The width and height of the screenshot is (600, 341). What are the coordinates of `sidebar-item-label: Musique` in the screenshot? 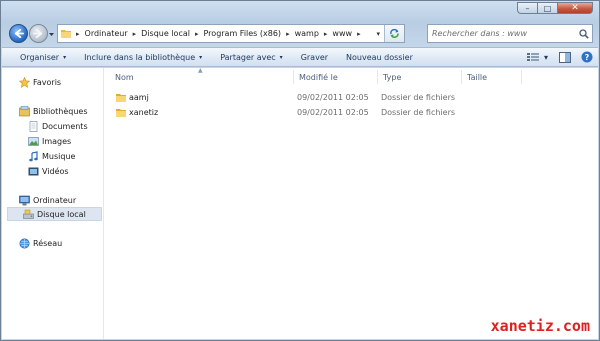 It's located at (59, 156).